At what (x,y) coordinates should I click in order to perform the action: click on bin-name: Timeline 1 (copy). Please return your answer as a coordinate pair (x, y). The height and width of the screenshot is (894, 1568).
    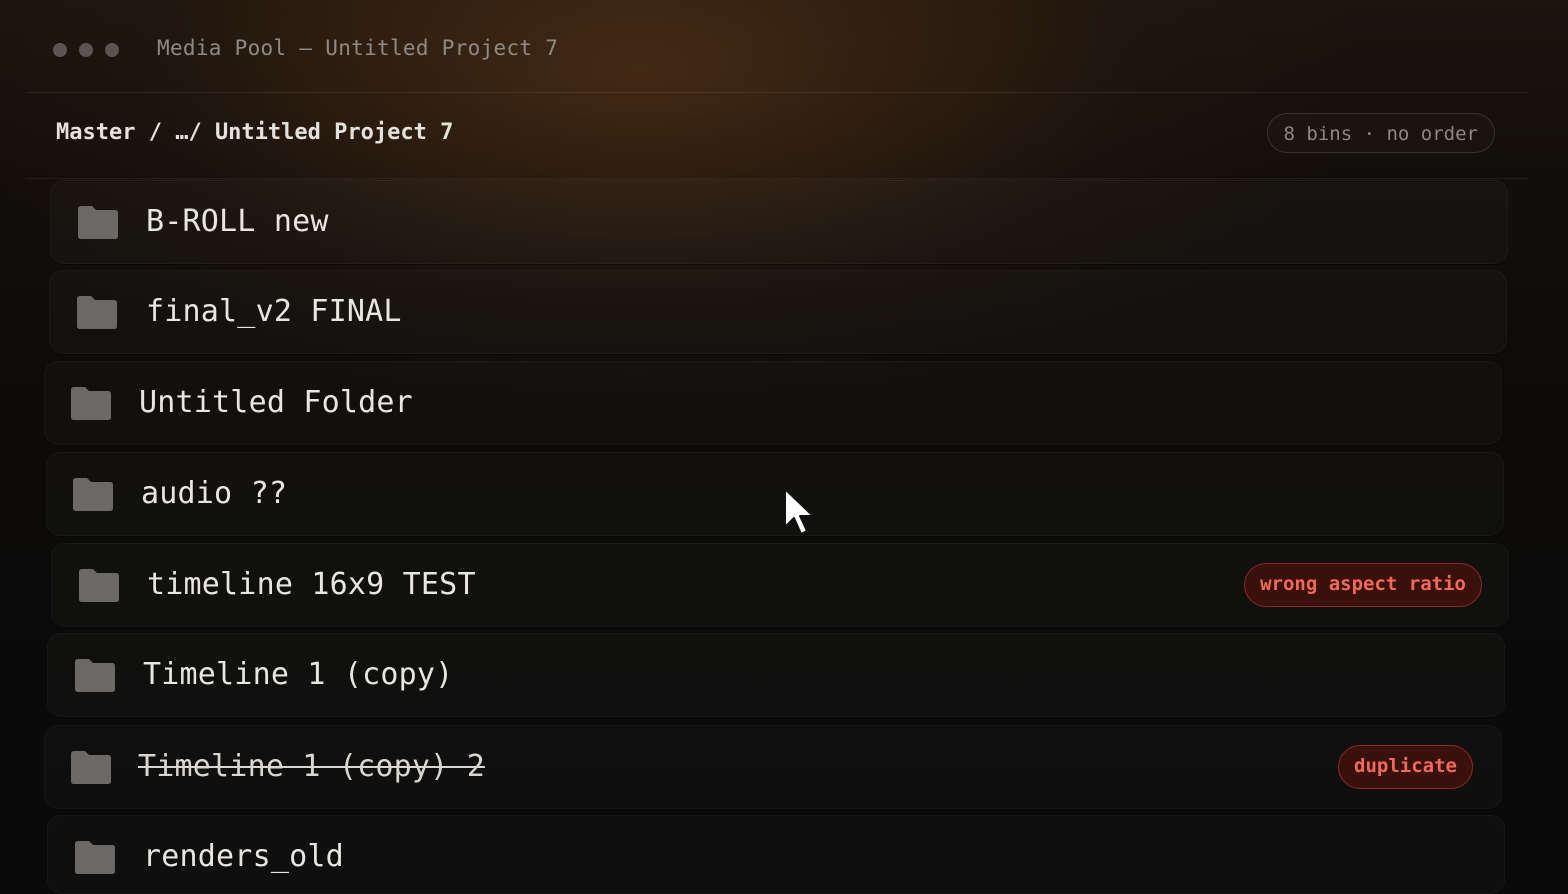
    Looking at the image, I should click on (298, 674).